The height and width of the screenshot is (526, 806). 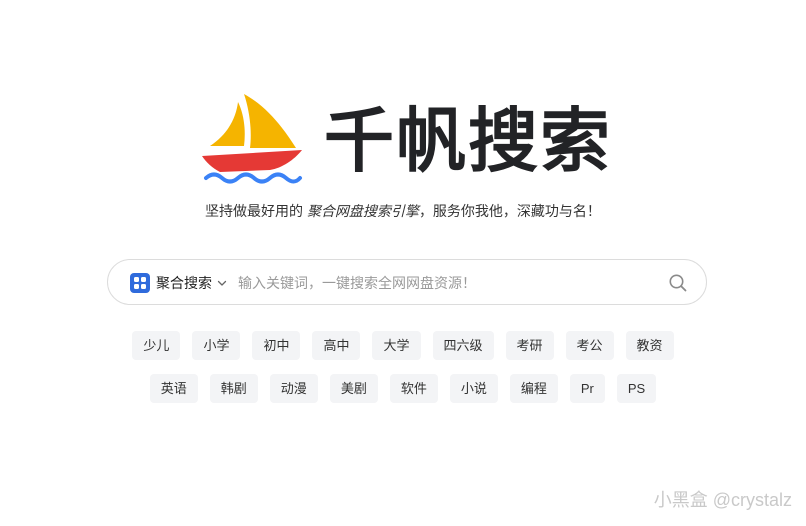 What do you see at coordinates (353, 388) in the screenshot?
I see `tag-chip: 美剧` at bounding box center [353, 388].